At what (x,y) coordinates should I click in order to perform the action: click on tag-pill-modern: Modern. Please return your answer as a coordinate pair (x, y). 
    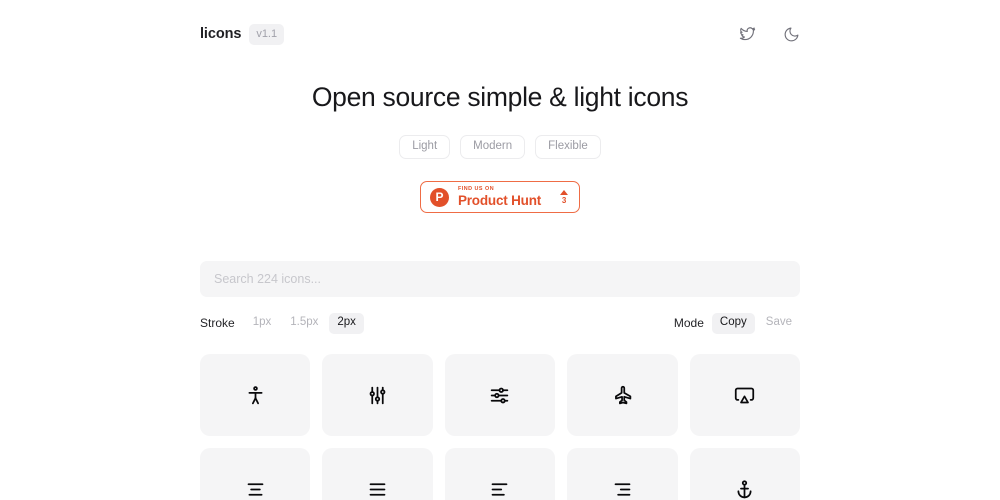
    Looking at the image, I should click on (493, 147).